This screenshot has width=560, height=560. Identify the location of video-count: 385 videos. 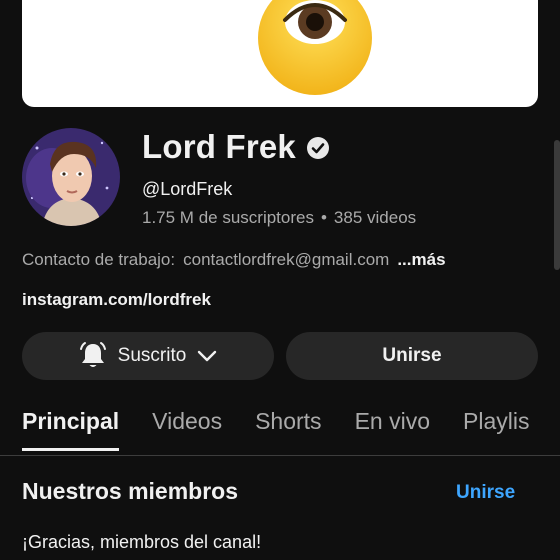
(375, 217).